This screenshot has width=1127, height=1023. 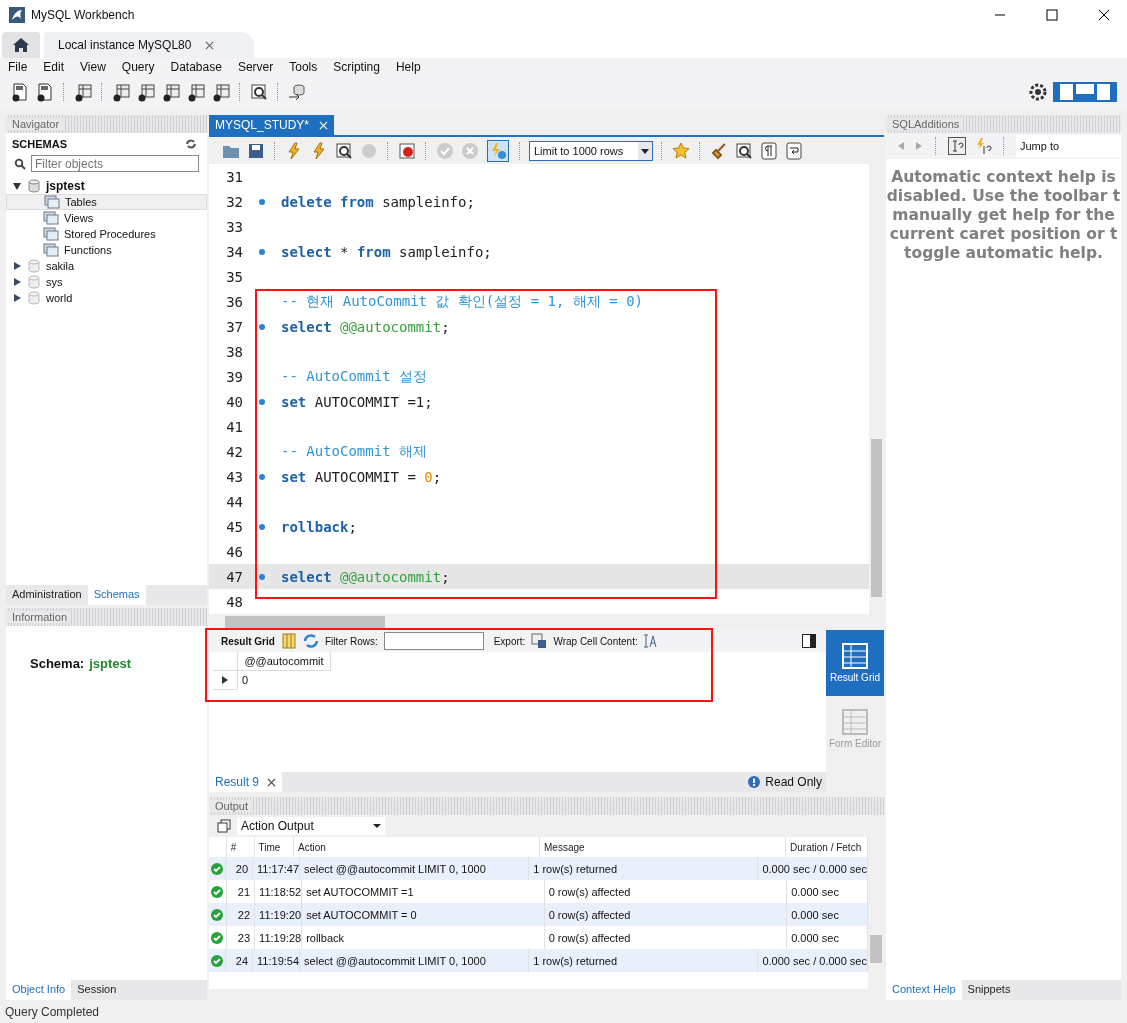 What do you see at coordinates (106, 250) in the screenshot?
I see `tree-item: Functions` at bounding box center [106, 250].